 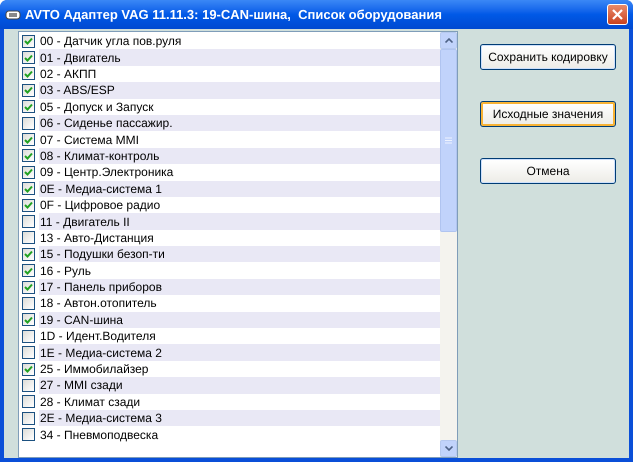 I want to click on scroll-thumb, so click(x=448, y=140).